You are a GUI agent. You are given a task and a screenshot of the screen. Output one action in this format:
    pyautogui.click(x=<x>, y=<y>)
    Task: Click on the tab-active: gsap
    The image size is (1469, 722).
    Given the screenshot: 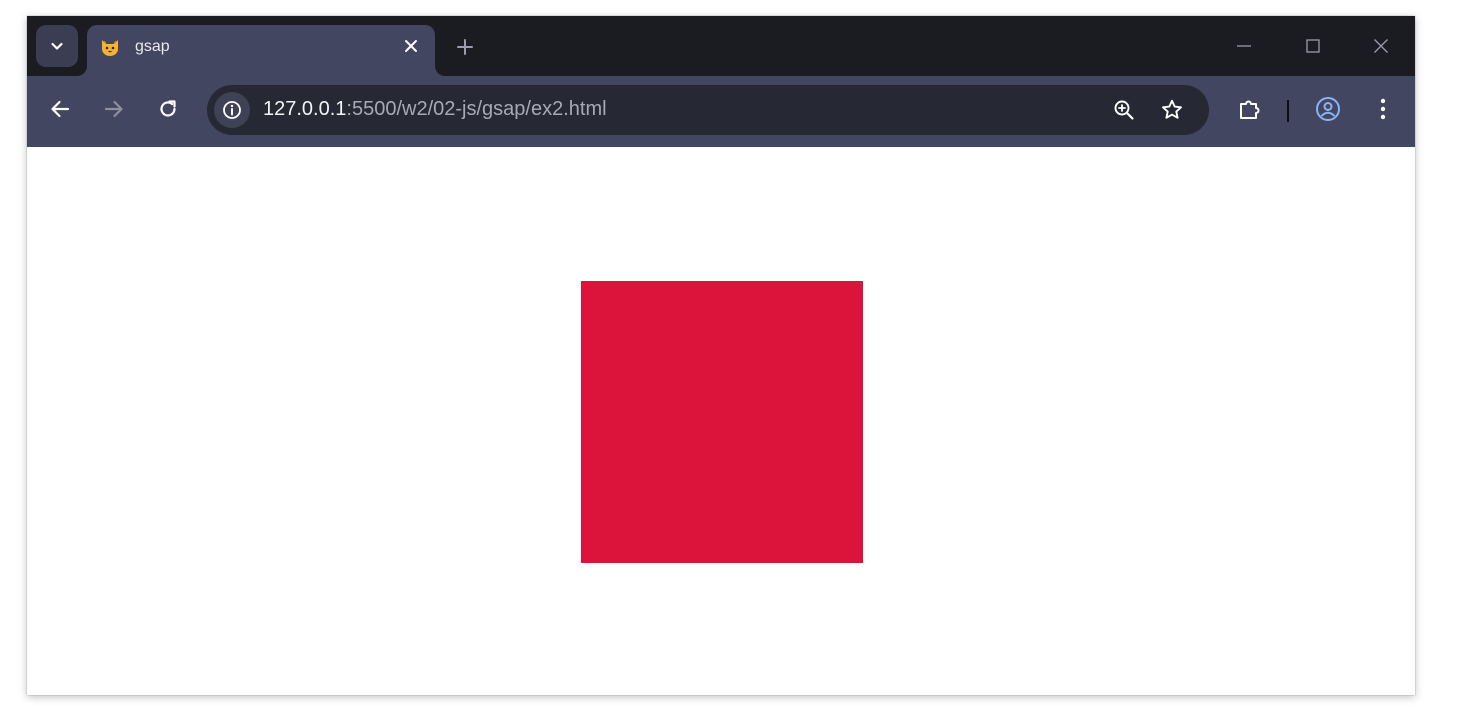 What is the action you would take?
    pyautogui.click(x=261, y=50)
    